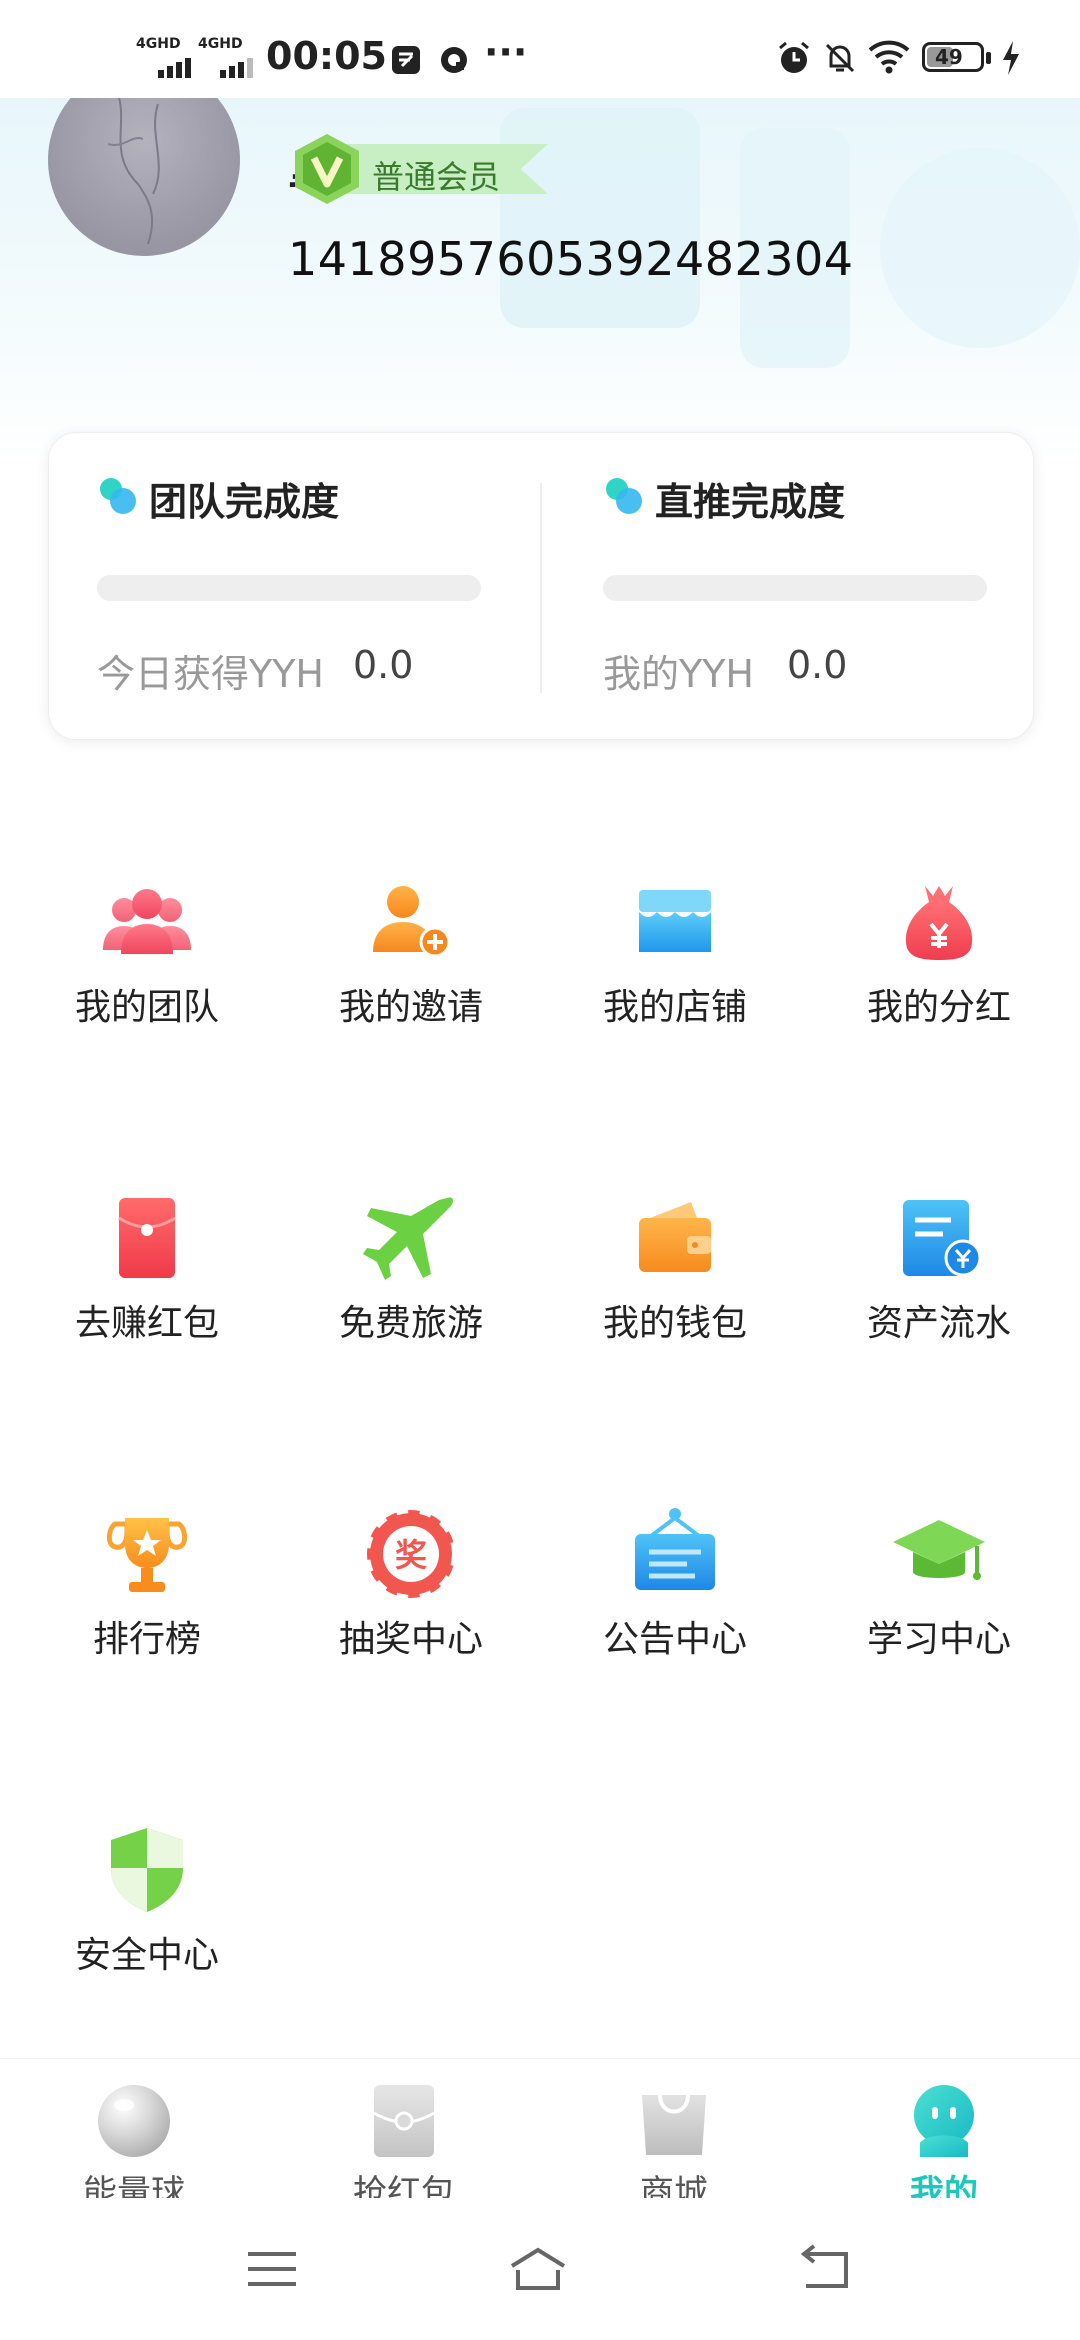 This screenshot has width=1080, height=2340. I want to click on wallet-icon, so click(675, 1237).